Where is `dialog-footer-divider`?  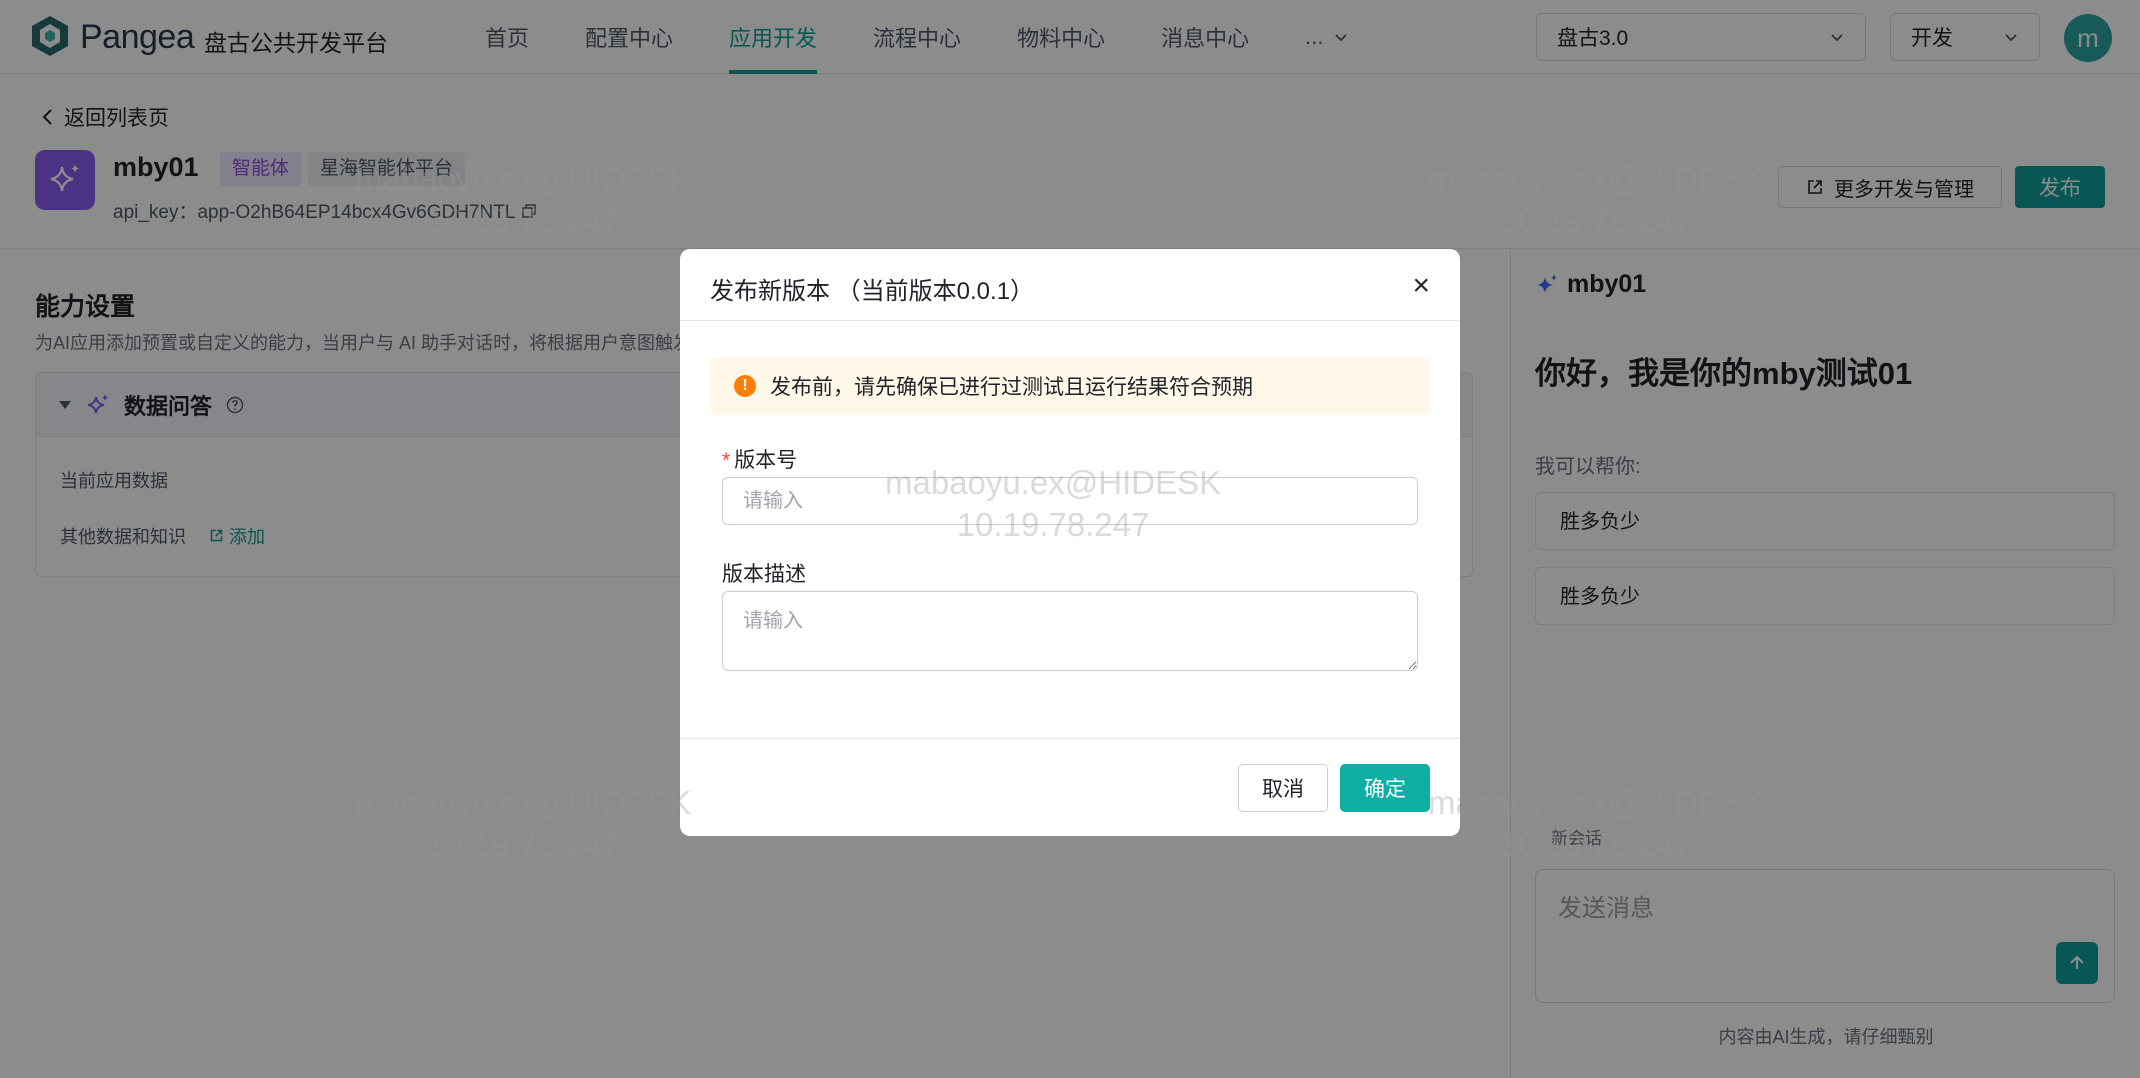 dialog-footer-divider is located at coordinates (1070, 738).